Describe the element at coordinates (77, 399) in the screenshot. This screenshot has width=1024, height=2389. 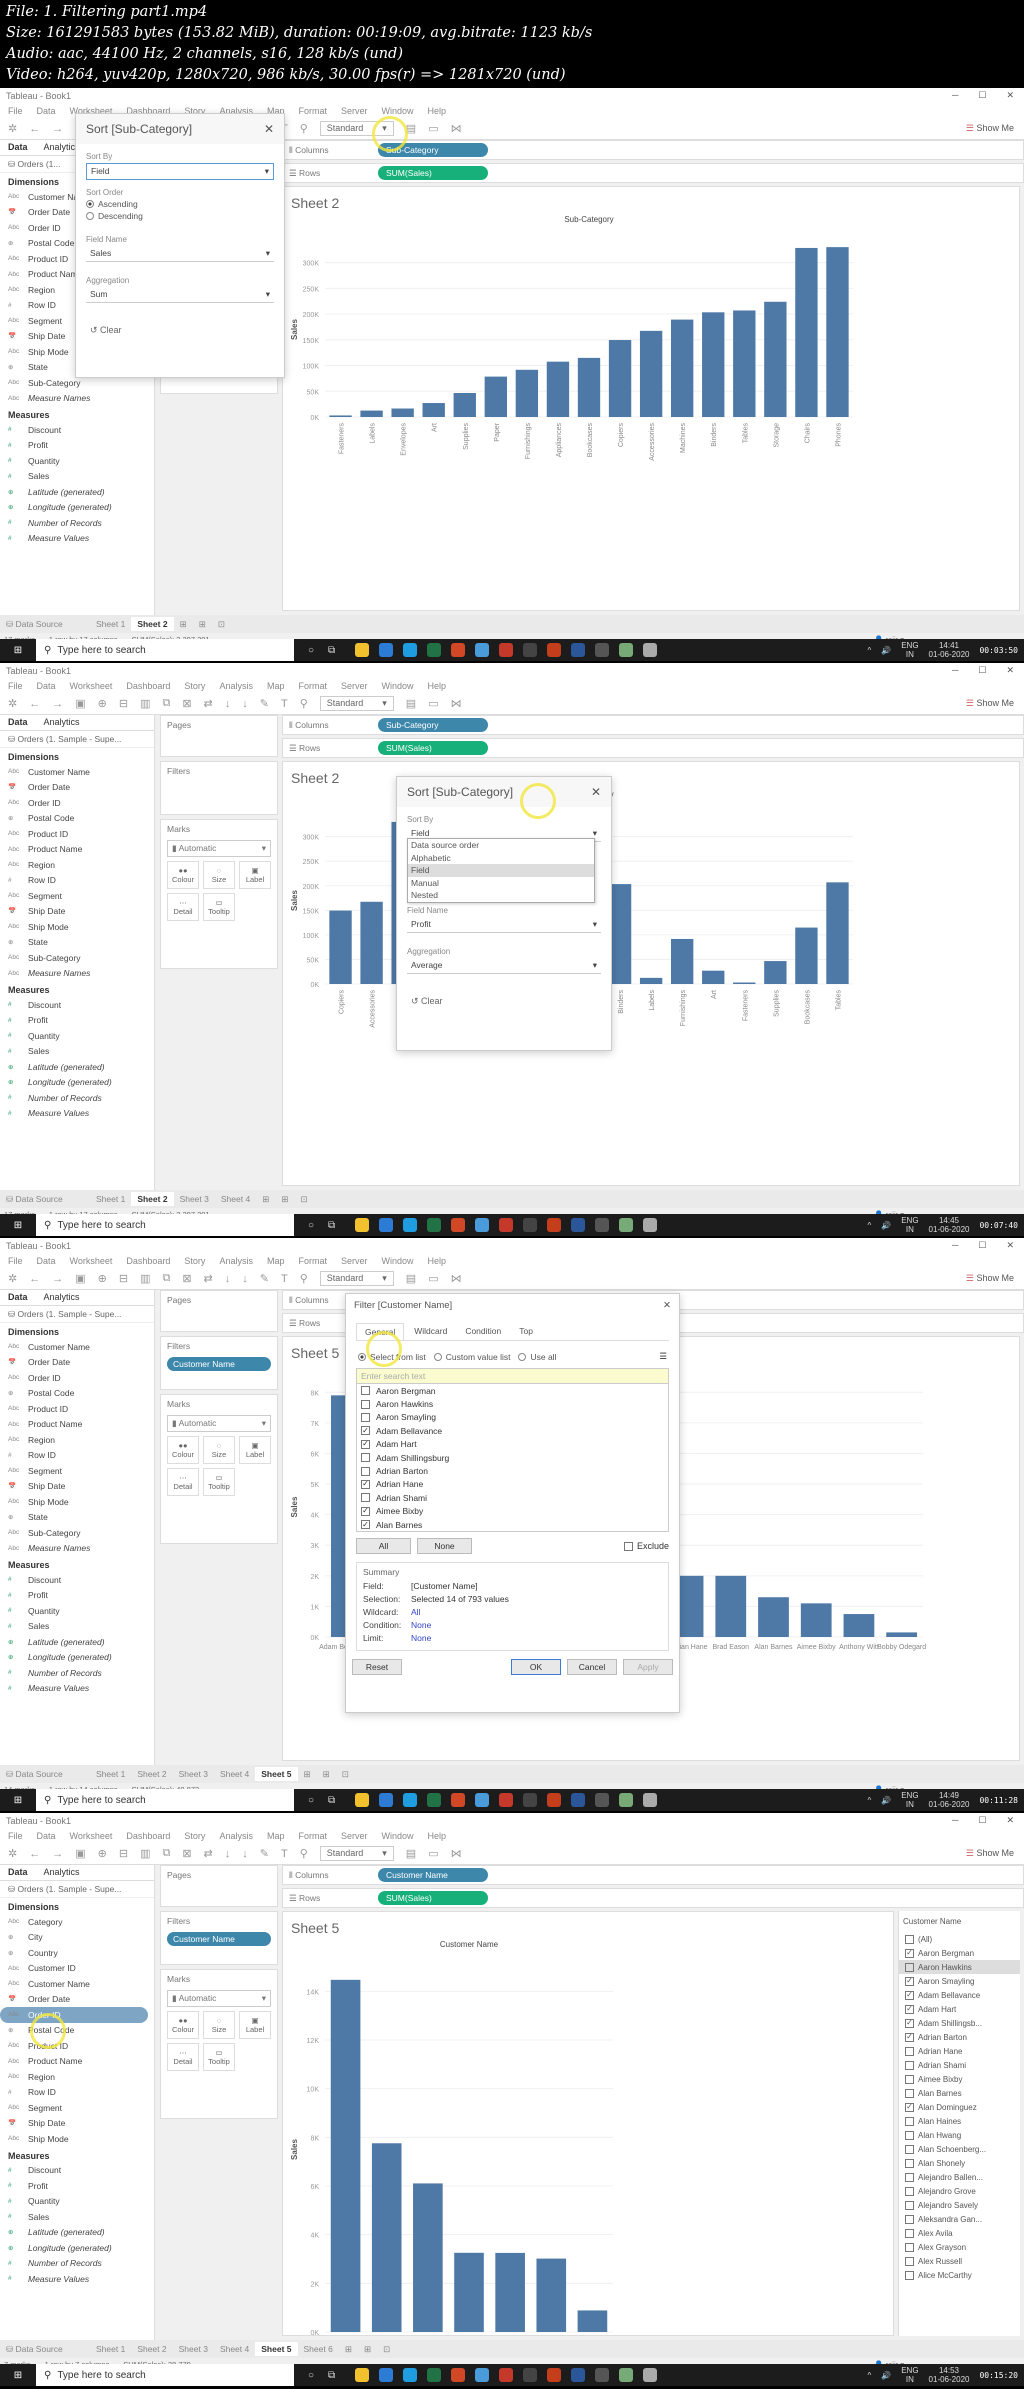
I see `dimension-field: Abc Measure Names` at that location.